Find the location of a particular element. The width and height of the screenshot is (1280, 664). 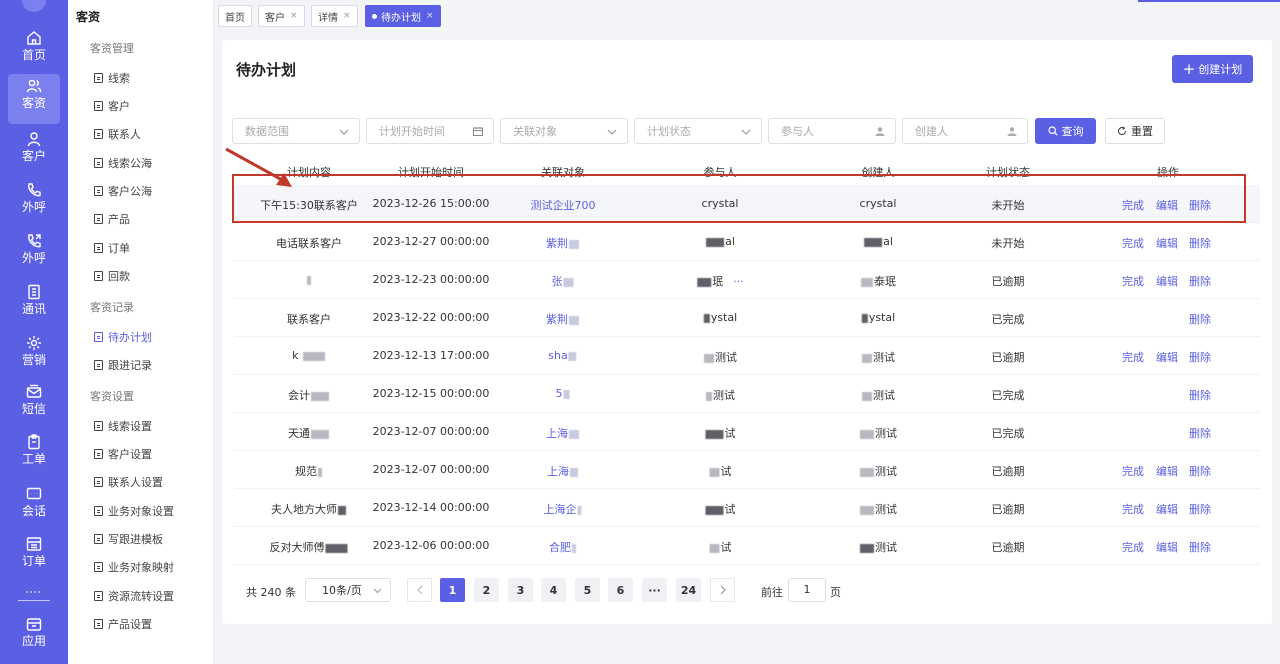

reset-button: 重置 is located at coordinates (1135, 131).